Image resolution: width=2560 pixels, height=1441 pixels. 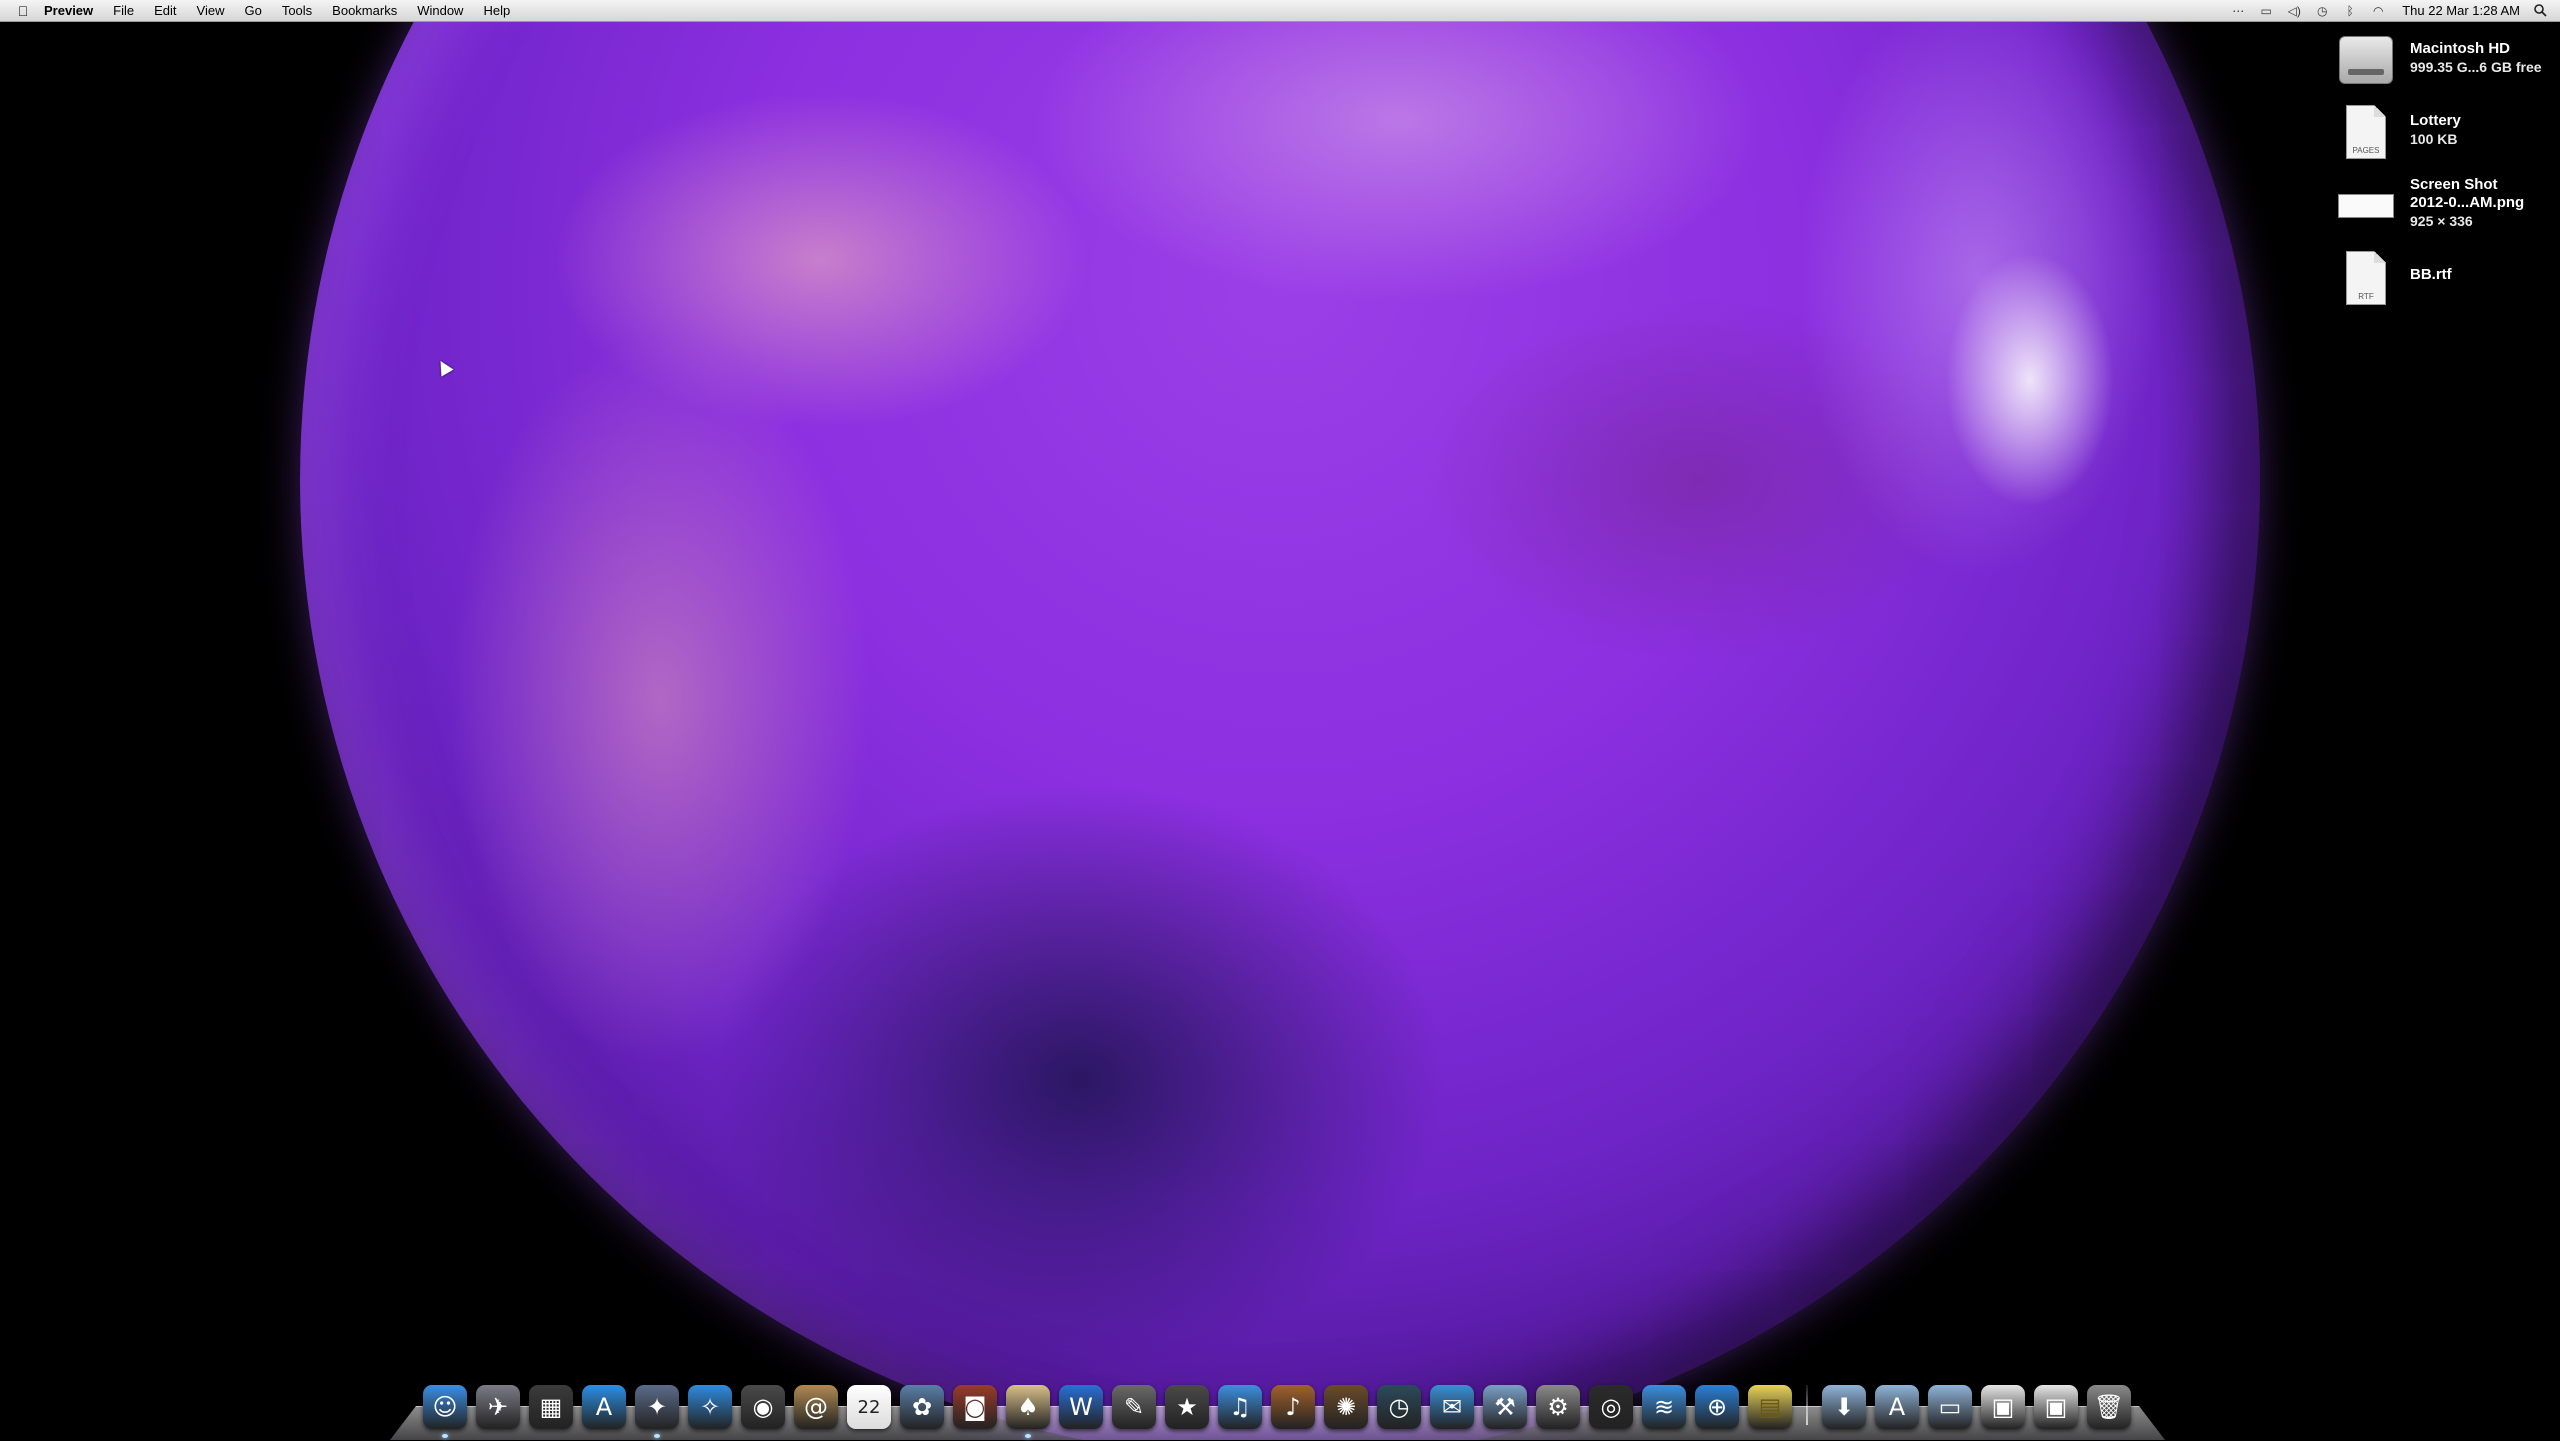 I want to click on applications-folder-icon: A, so click(x=1897, y=1407).